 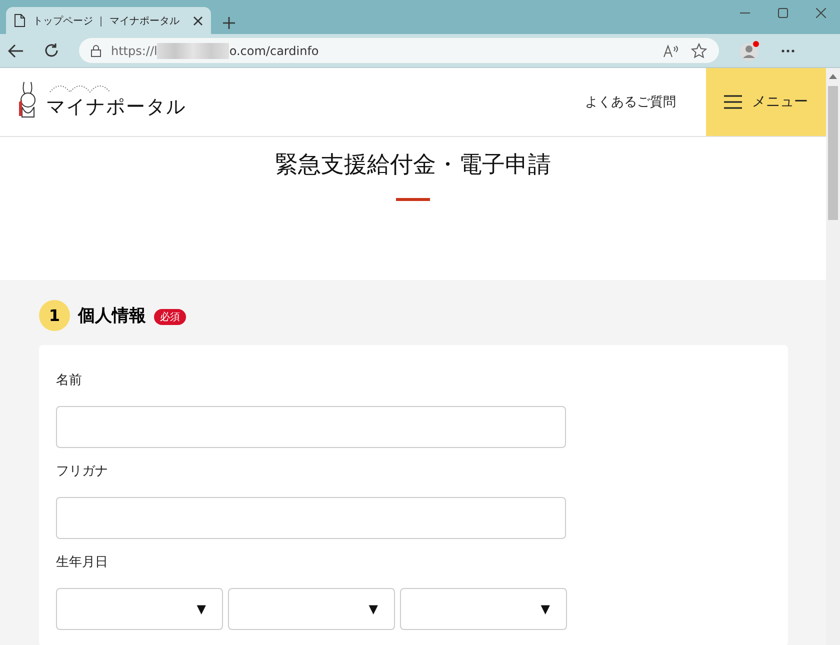 I want to click on maximize-icon, so click(x=783, y=13).